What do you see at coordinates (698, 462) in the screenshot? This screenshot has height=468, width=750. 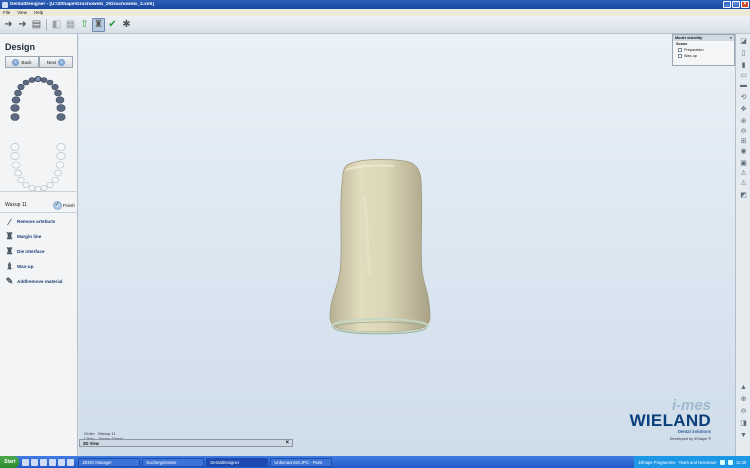 I see `tray-teamviewer: Team and Netviewer` at bounding box center [698, 462].